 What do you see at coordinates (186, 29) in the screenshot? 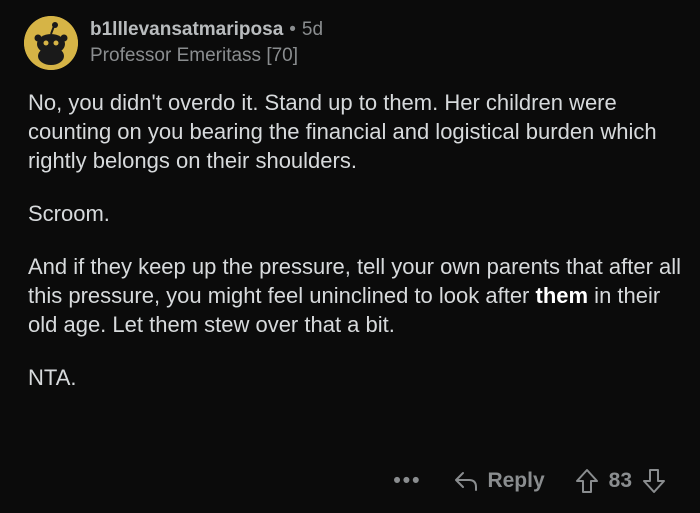
I see `username-link: b1lllevansatmariposa` at bounding box center [186, 29].